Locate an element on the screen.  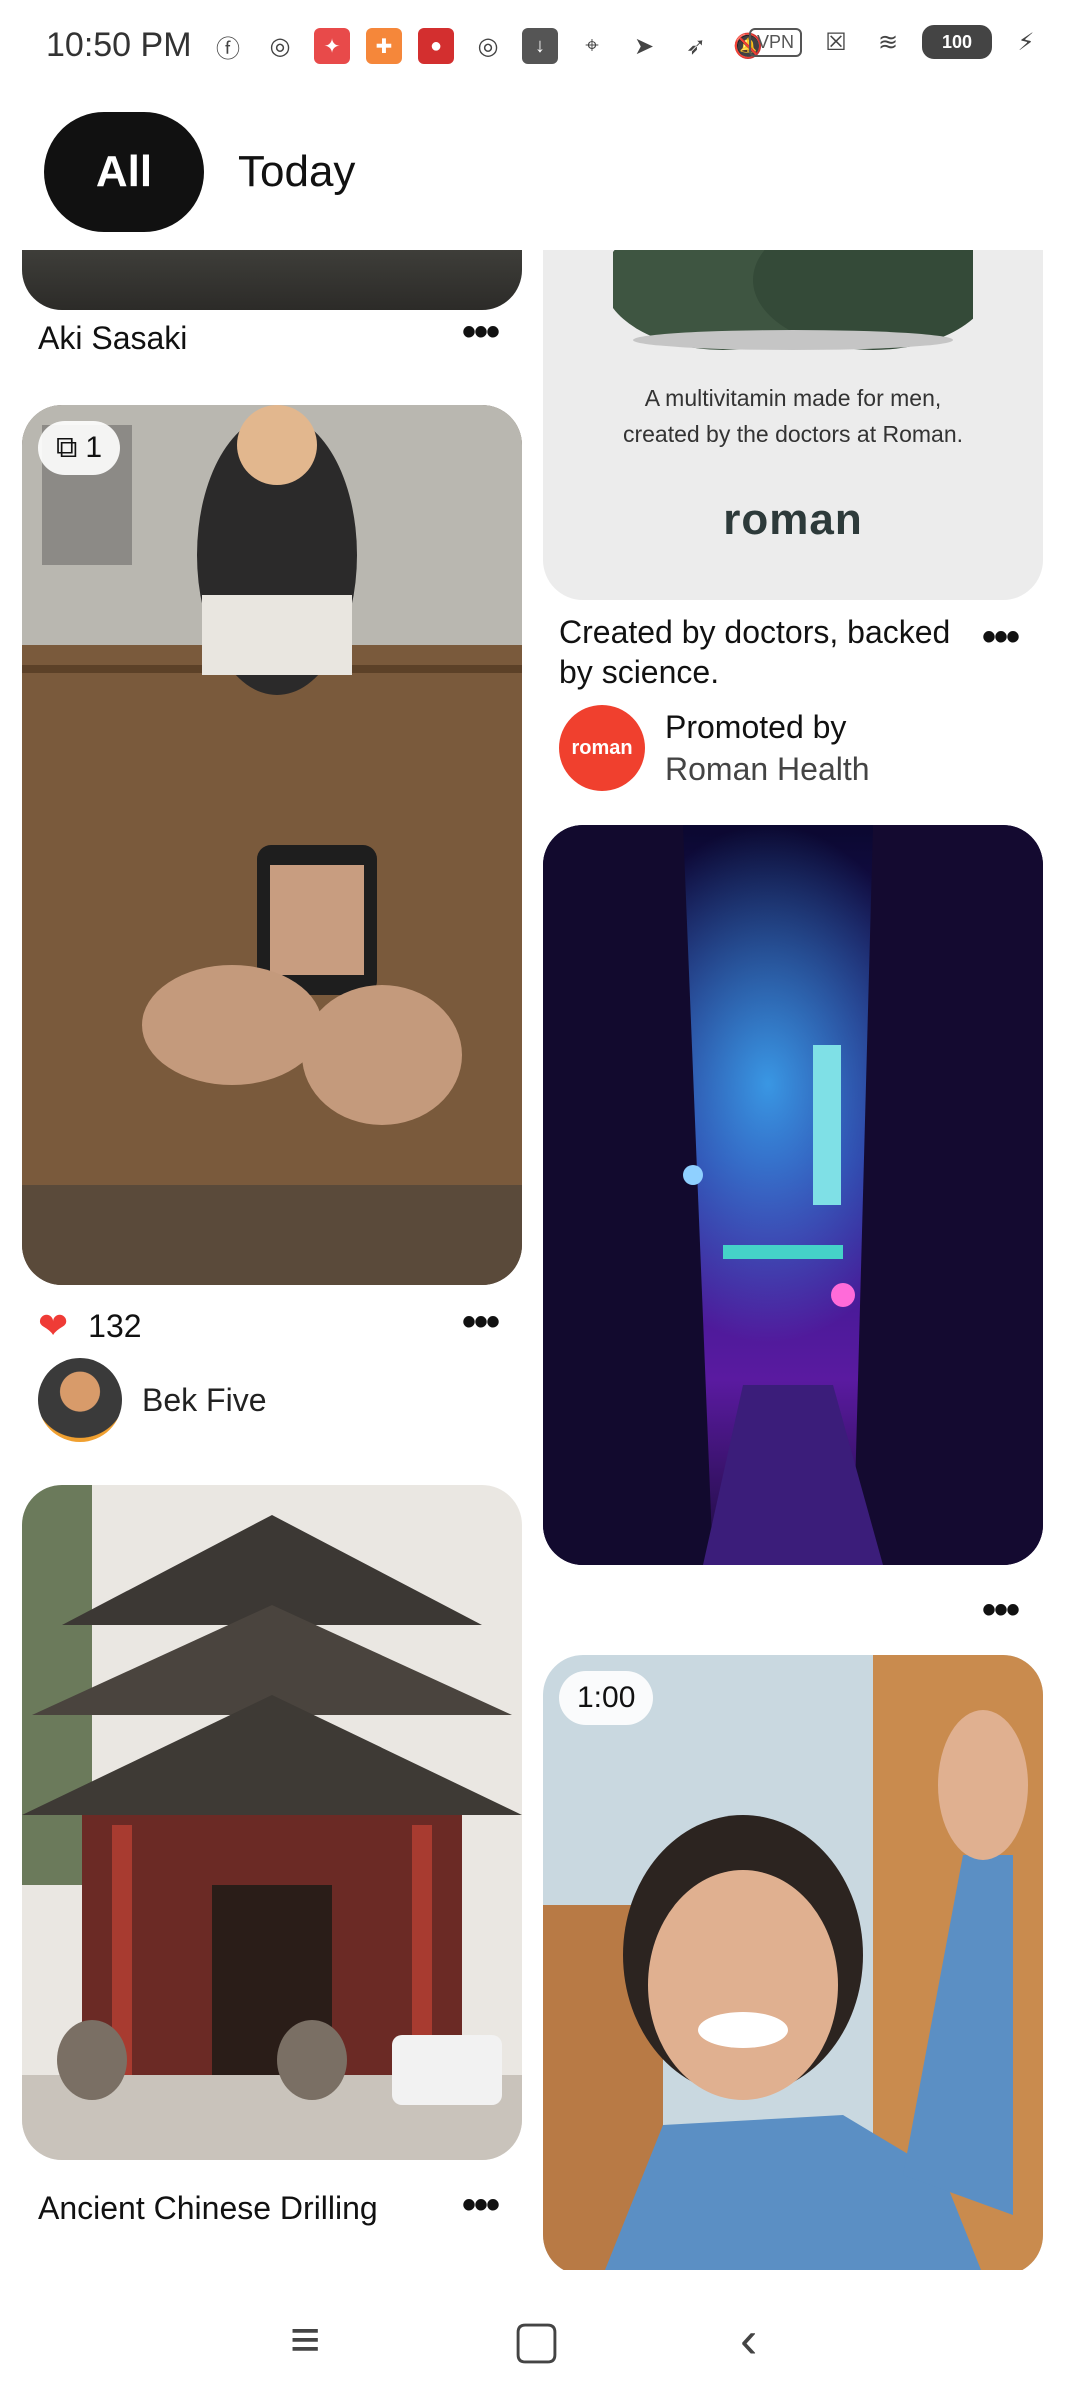
status-icons: ⓕ ◎ ✦ ✚ ● ◎ ↓ ⌖ ➤ ➶ 🔕 is located at coordinates (488, 46).